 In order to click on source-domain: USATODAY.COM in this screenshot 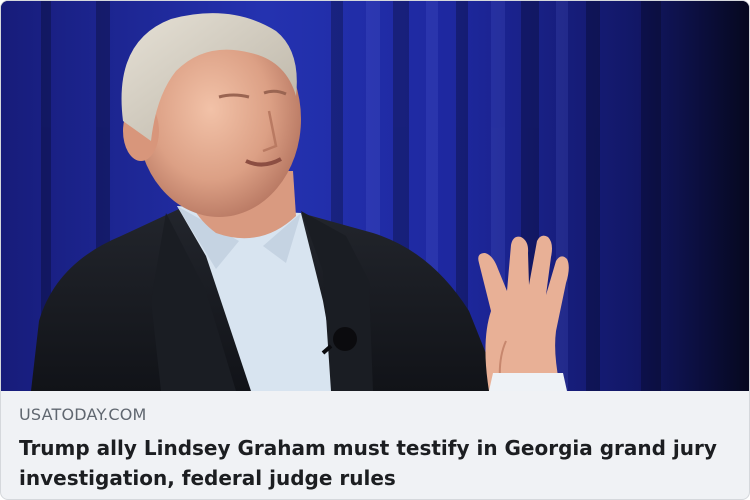, I will do `click(83, 414)`.